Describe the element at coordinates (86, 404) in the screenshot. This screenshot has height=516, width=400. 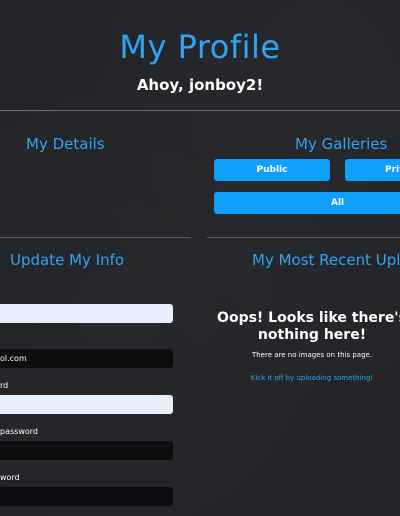
I see `password-field` at that location.